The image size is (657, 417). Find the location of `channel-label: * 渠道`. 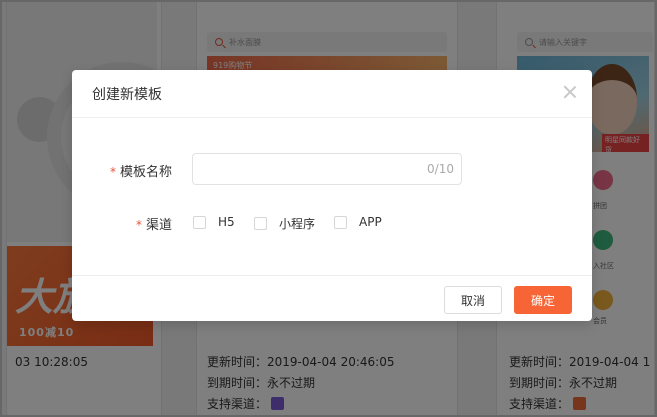

channel-label: * 渠道 is located at coordinates (153, 225).